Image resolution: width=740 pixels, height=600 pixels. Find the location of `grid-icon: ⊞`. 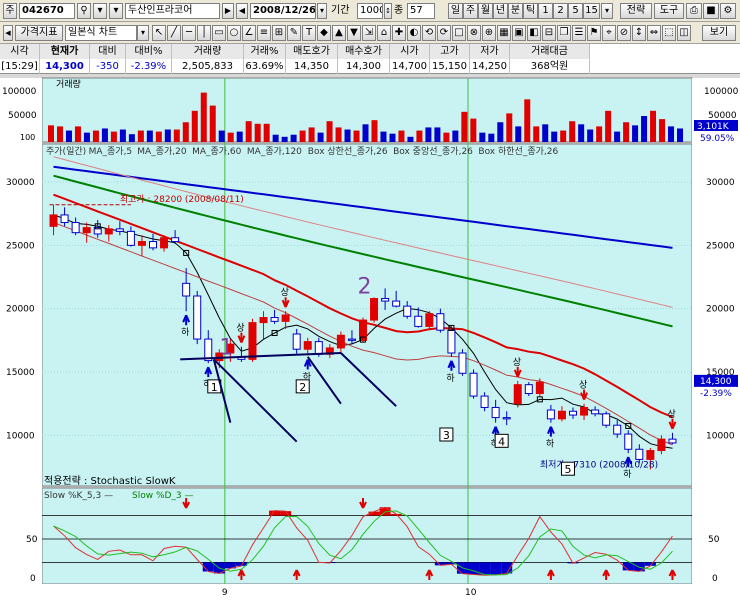

grid-icon: ⊞ is located at coordinates (279, 33).